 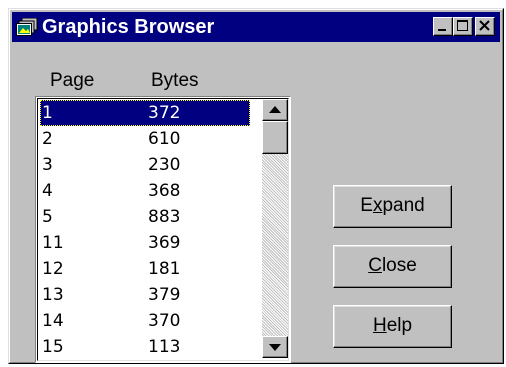 What do you see at coordinates (379, 325) in the screenshot?
I see `help-mnemonic: H` at bounding box center [379, 325].